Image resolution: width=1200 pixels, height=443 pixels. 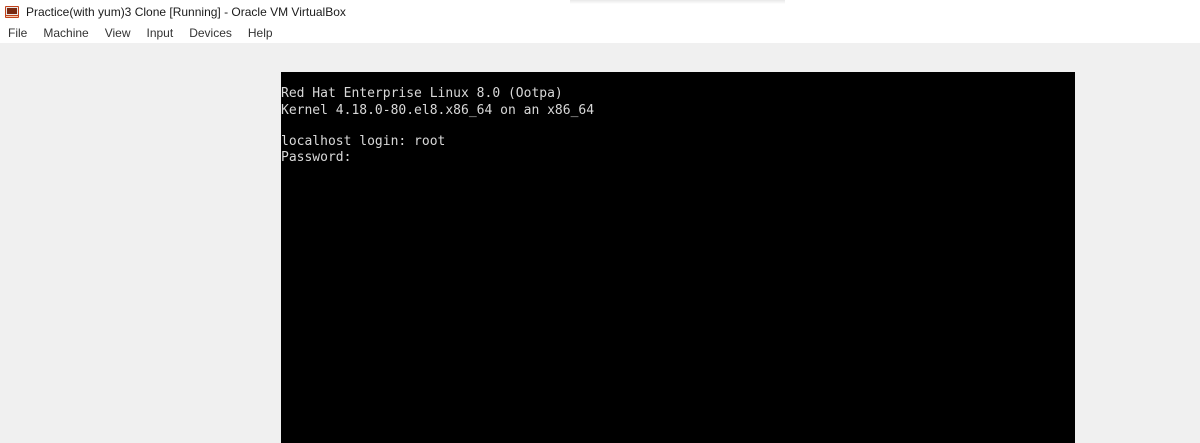 What do you see at coordinates (12, 12) in the screenshot?
I see `virtualbox-app-icon` at bounding box center [12, 12].